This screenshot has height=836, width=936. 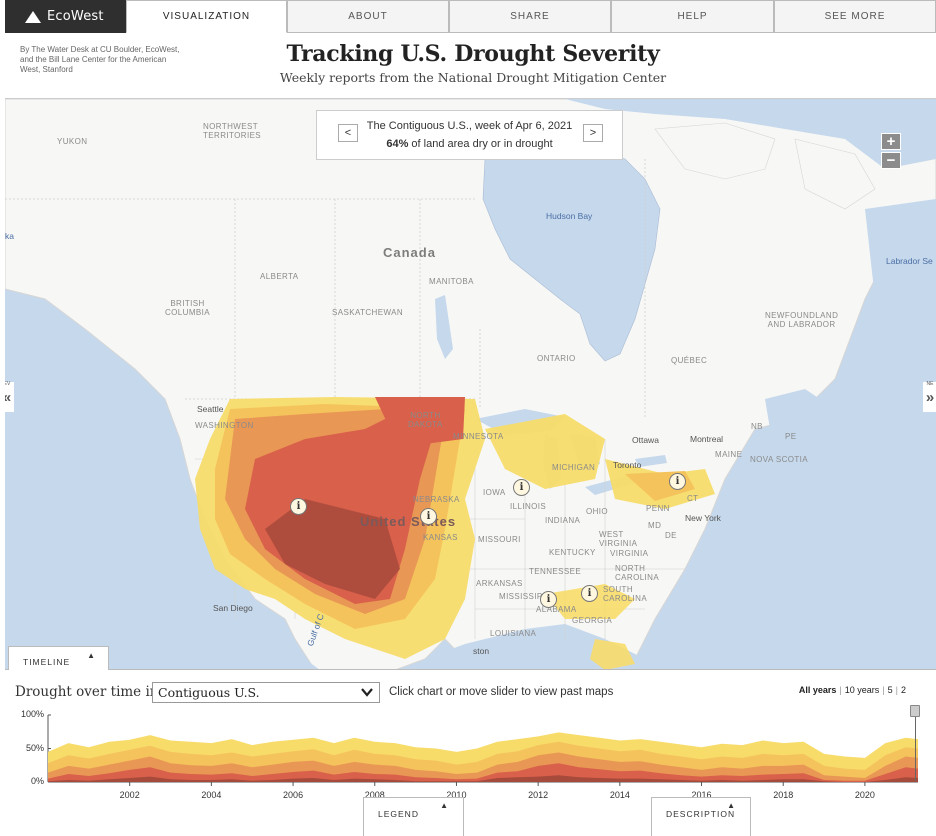 I want to click on label-ct: CT, so click(x=693, y=498).